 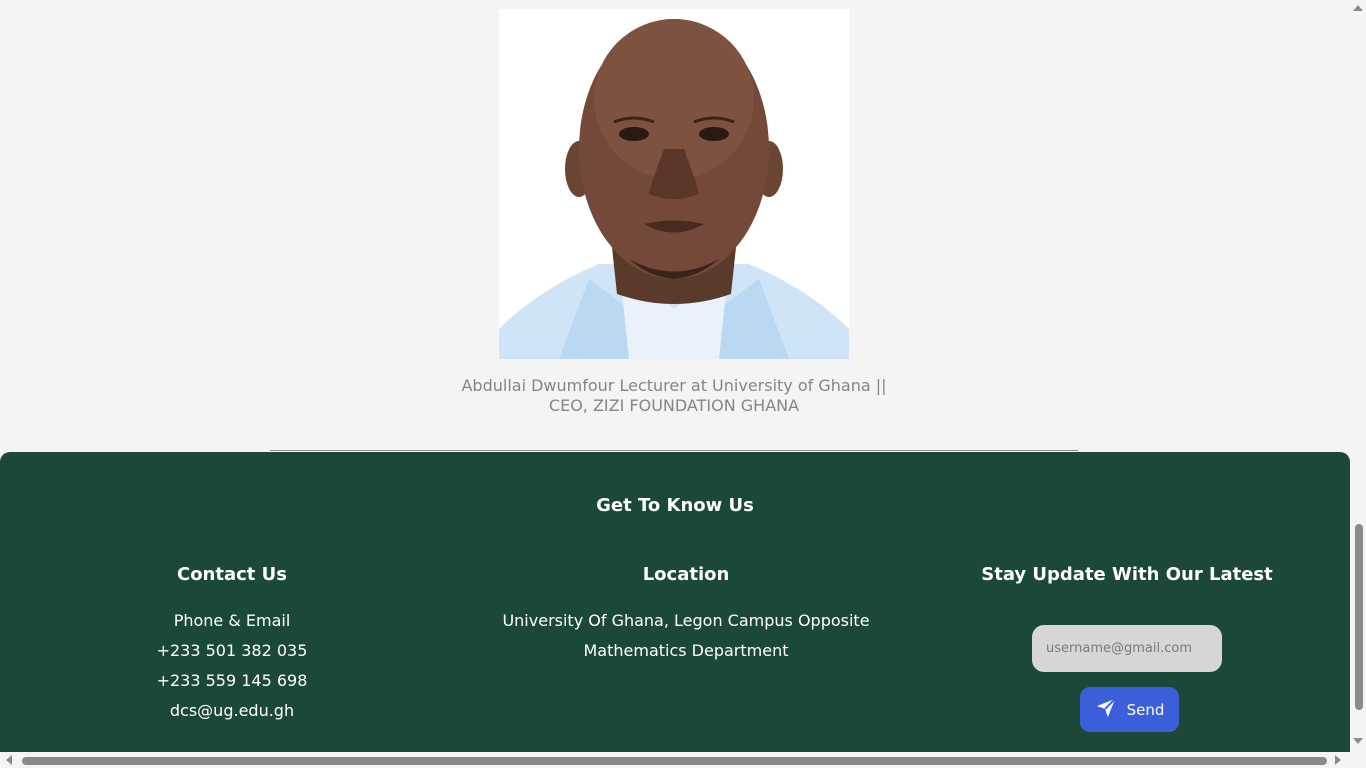 What do you see at coordinates (232, 620) in the screenshot?
I see `contact-line: Phone & Email` at bounding box center [232, 620].